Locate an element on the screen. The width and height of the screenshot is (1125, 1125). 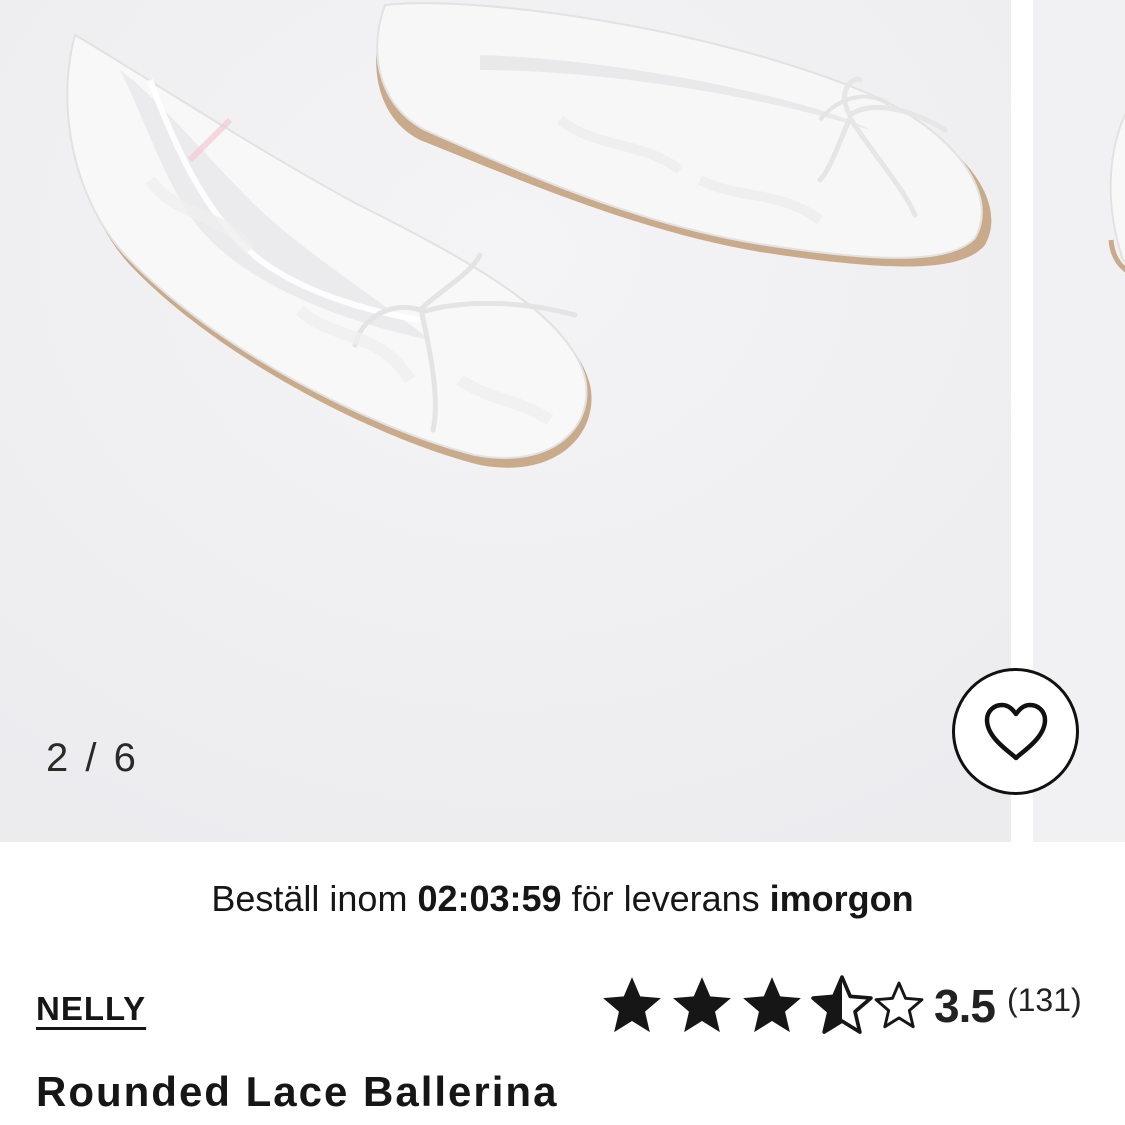
delivery-prefix: Beställ inom is located at coordinates (314, 898).